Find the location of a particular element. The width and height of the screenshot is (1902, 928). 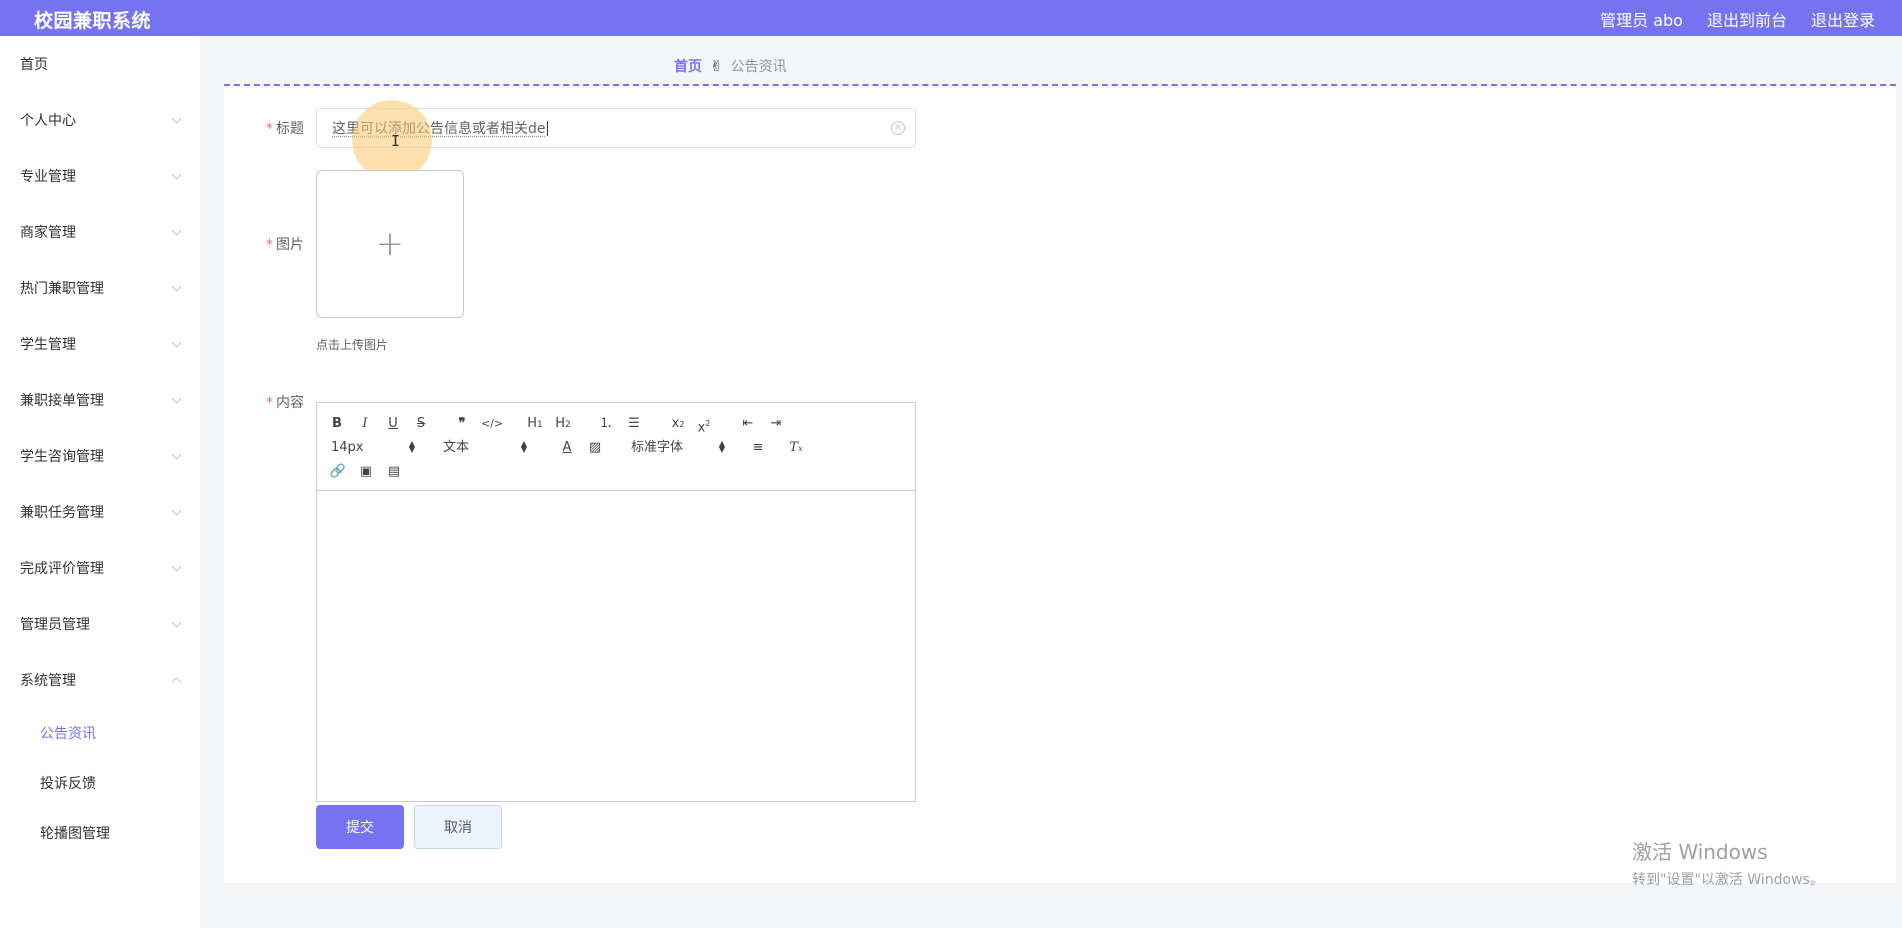

watermark-line1: 激活 Windows is located at coordinates (1700, 852).